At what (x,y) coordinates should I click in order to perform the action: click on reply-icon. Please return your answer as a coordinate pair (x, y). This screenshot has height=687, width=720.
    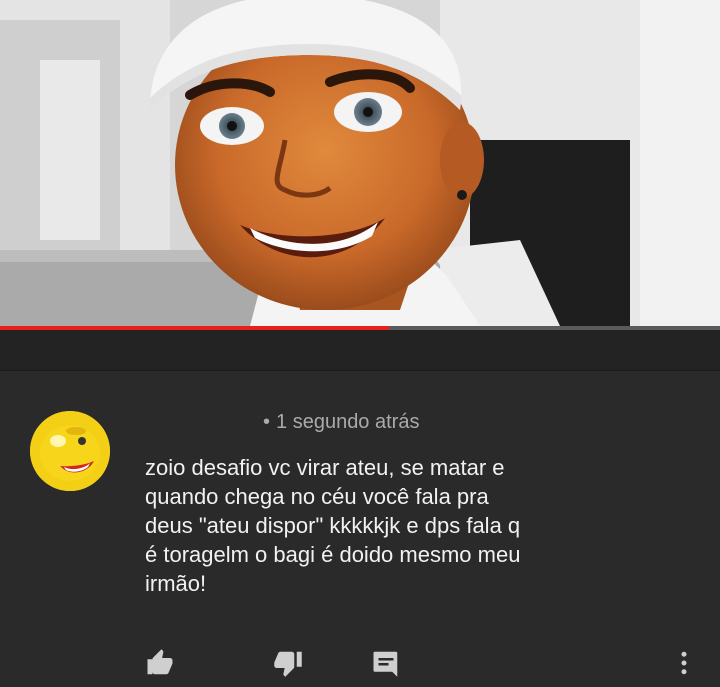
    Looking at the image, I should click on (385, 664).